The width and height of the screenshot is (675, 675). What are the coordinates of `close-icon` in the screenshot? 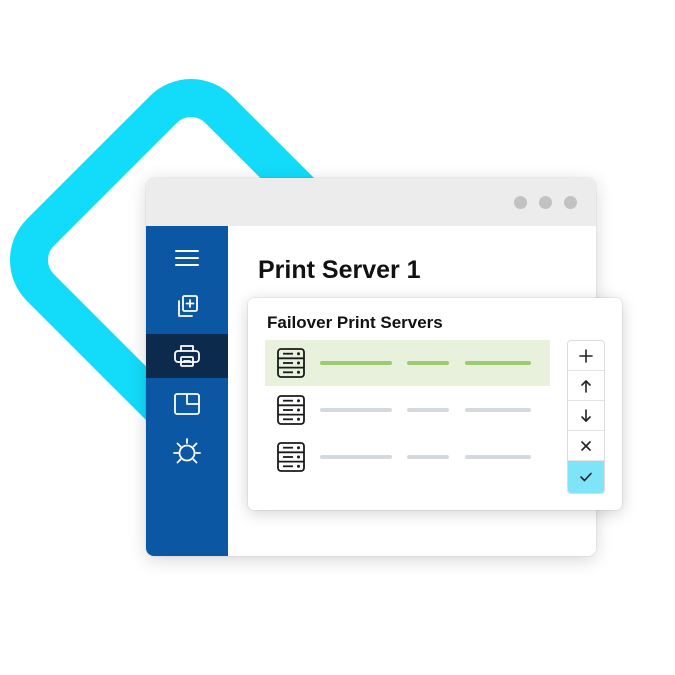 It's located at (586, 445).